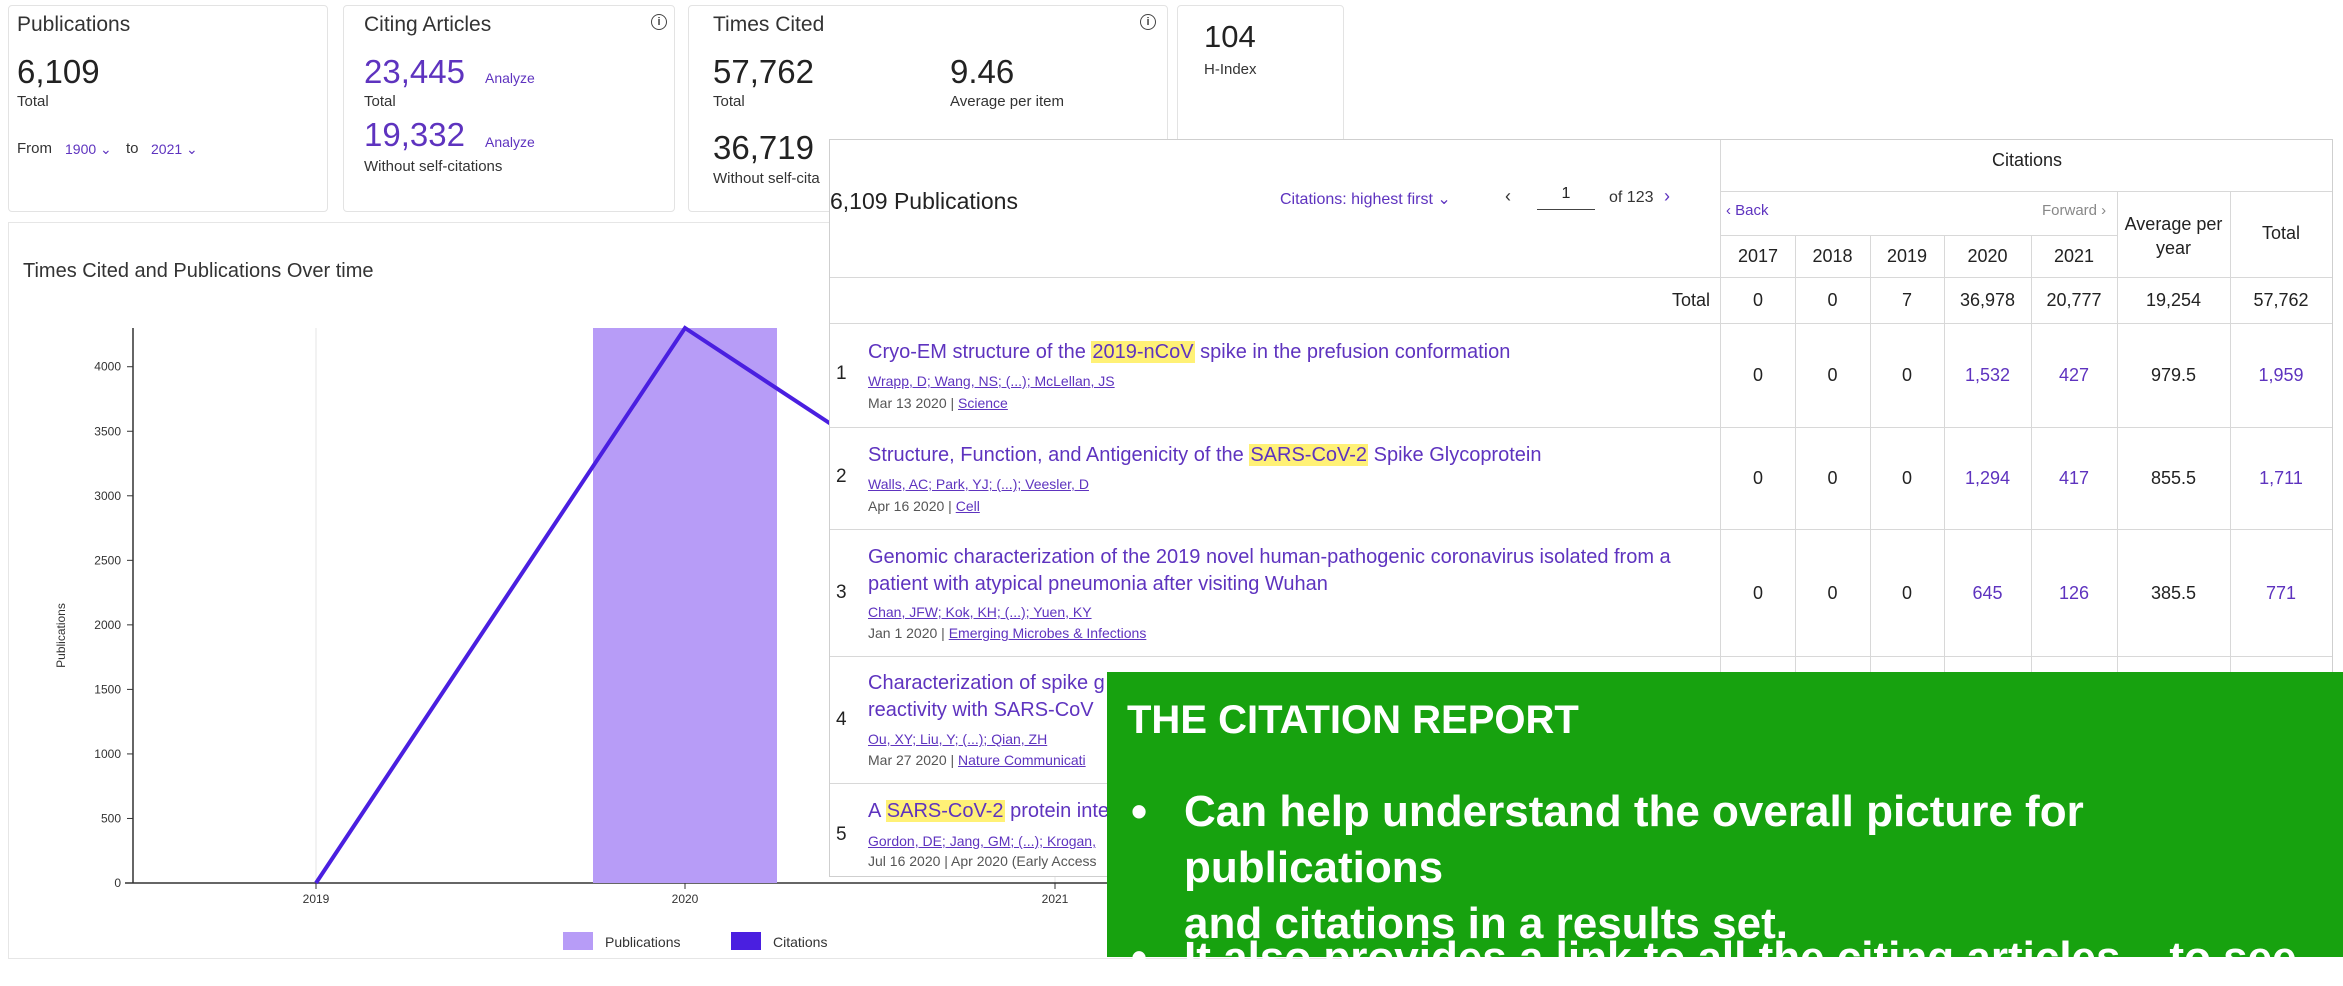  Describe the element at coordinates (1758, 256) in the screenshot. I see `year-header-2017: 2017` at that location.